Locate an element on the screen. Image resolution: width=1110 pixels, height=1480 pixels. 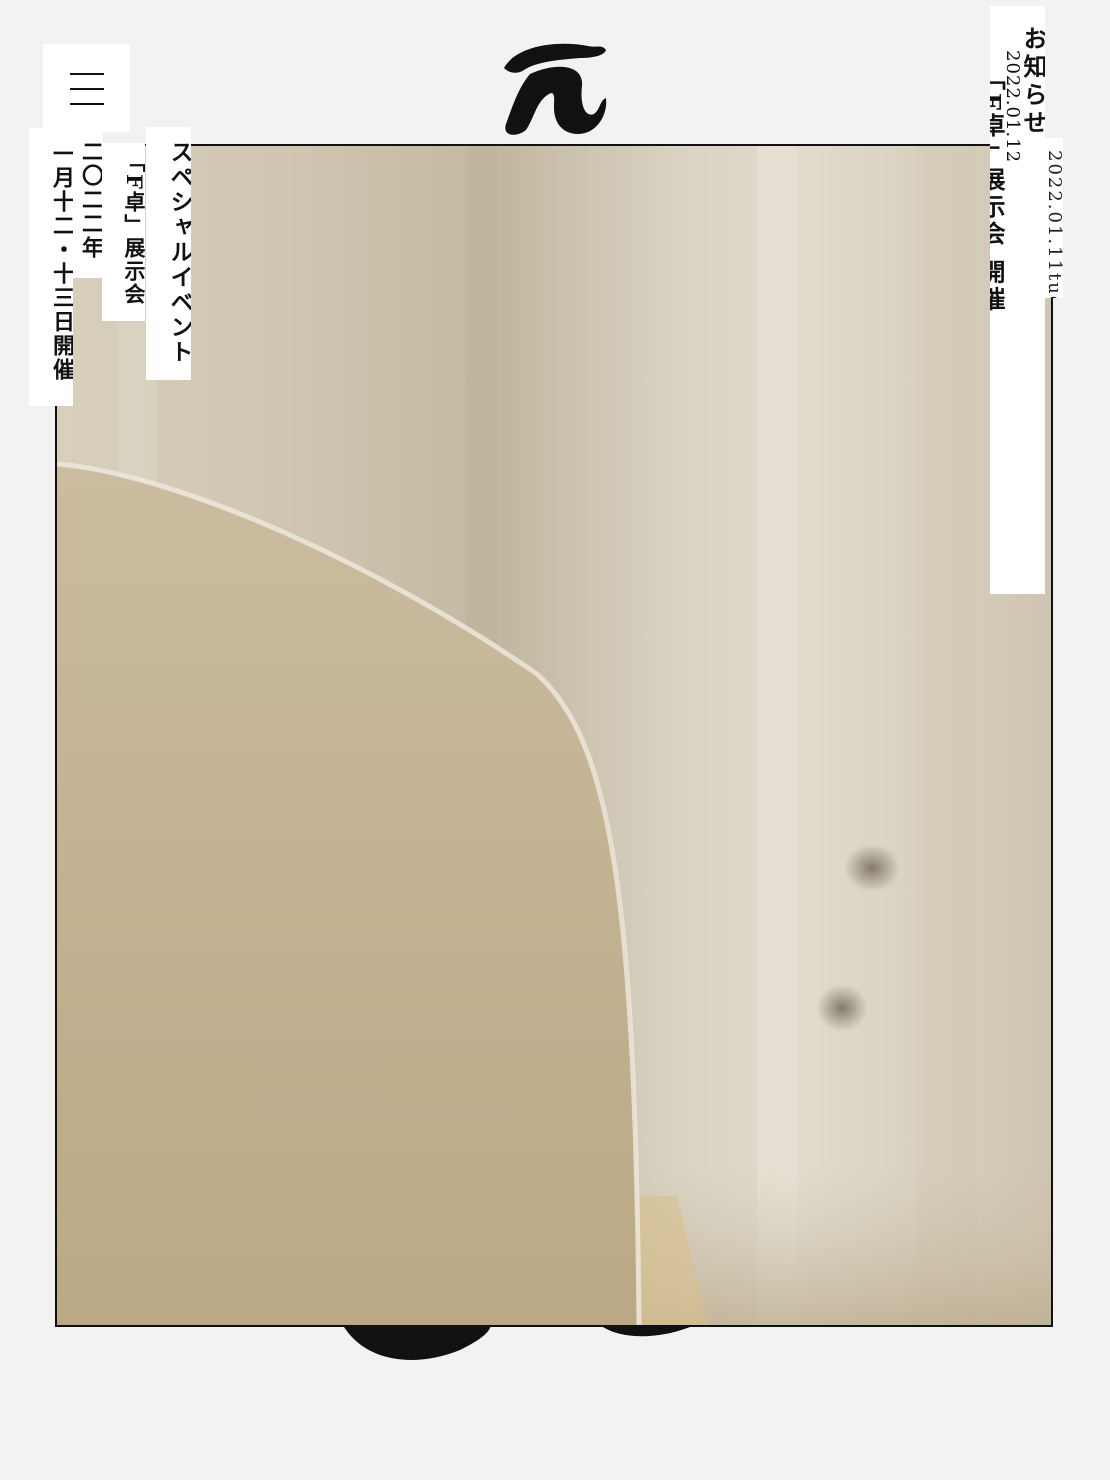
news-heading: お知らせ is located at coordinates (1032, 82).